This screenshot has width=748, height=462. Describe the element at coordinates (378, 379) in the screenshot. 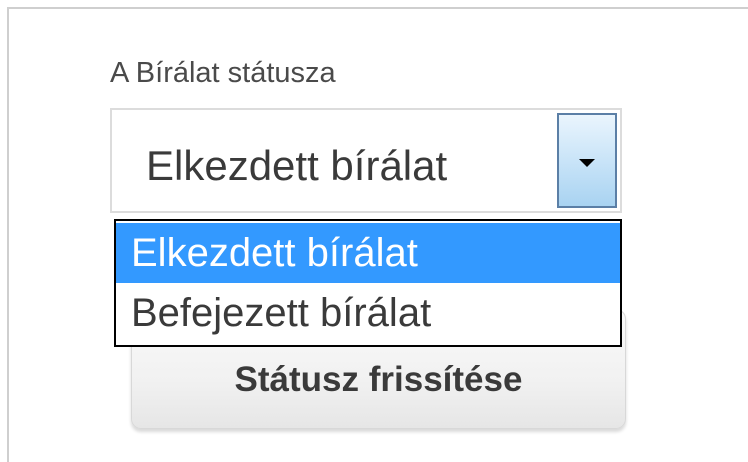

I see `update-status-button-label: Státusz frissítése` at that location.